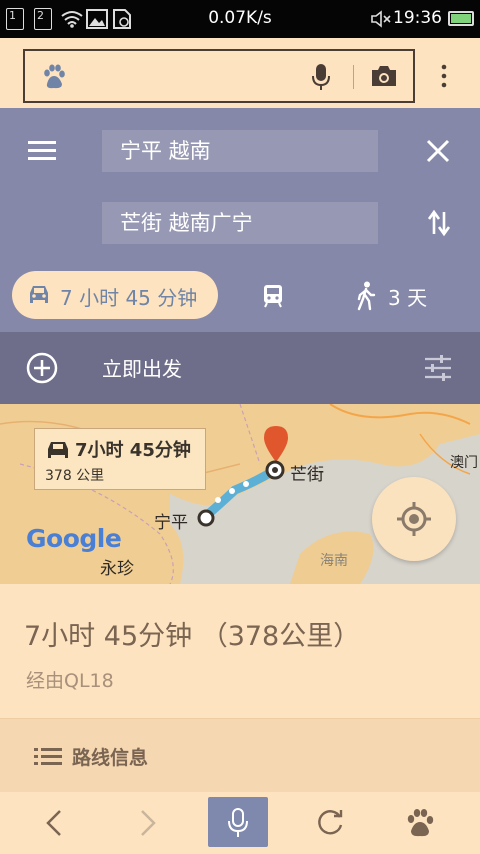  Describe the element at coordinates (366, 296) in the screenshot. I see `walk-mode-icon` at that location.